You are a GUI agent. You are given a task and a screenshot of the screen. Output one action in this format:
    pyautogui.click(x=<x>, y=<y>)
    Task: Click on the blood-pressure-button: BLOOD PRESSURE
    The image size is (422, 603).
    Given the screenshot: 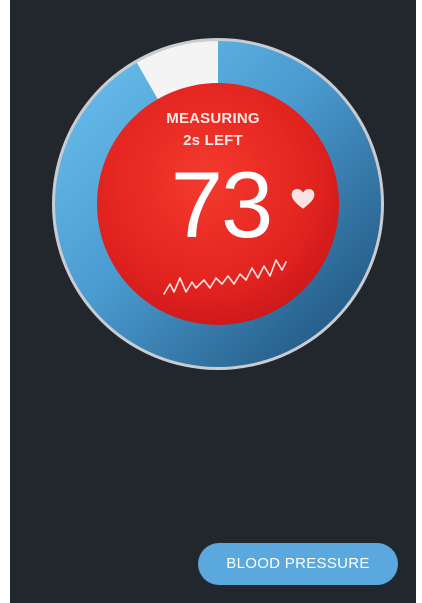 What is the action you would take?
    pyautogui.click(x=298, y=564)
    